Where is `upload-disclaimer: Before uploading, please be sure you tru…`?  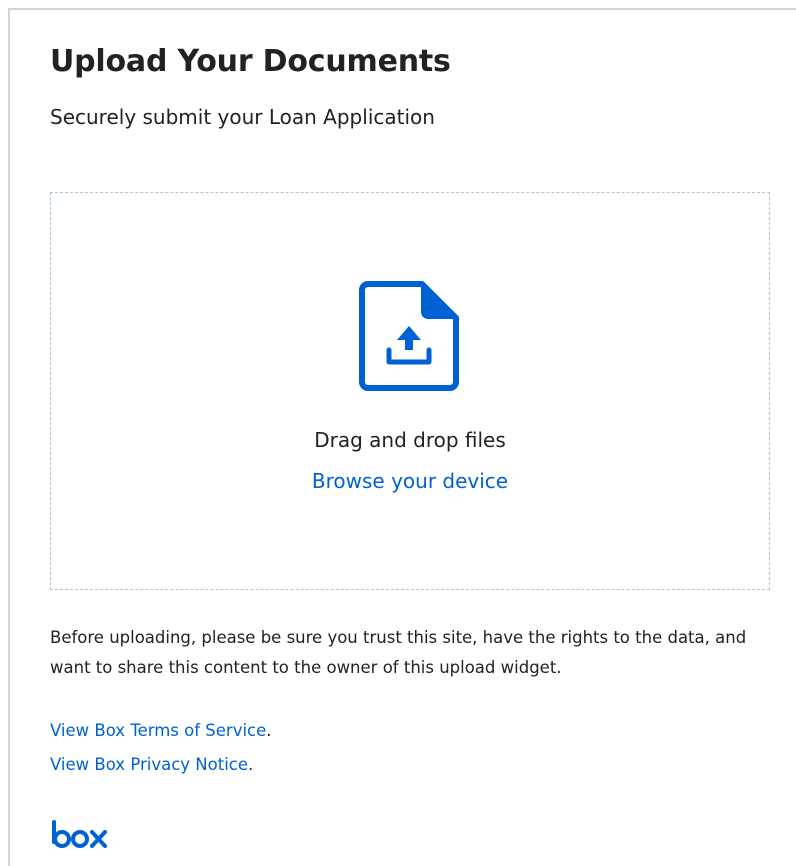
upload-disclaimer: Before uploading, please be sure you tru… is located at coordinates (398, 652).